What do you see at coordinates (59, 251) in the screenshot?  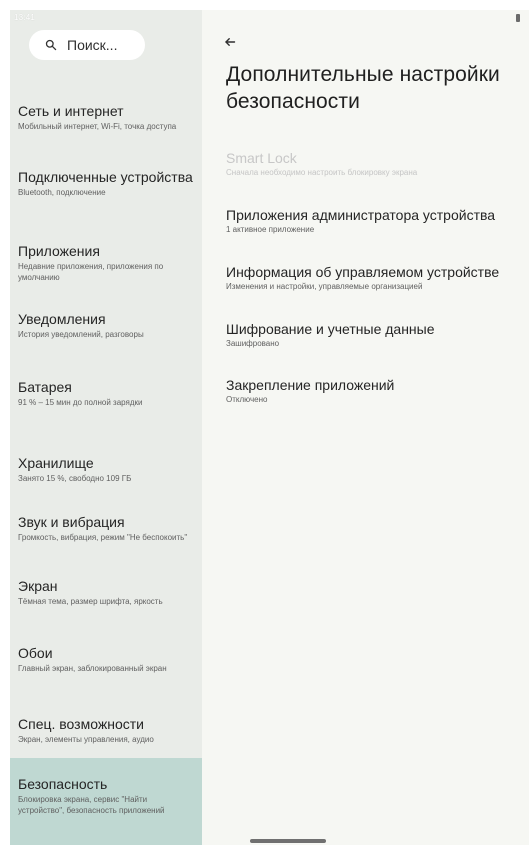 I see `sidebar-item-title: Приложения` at bounding box center [59, 251].